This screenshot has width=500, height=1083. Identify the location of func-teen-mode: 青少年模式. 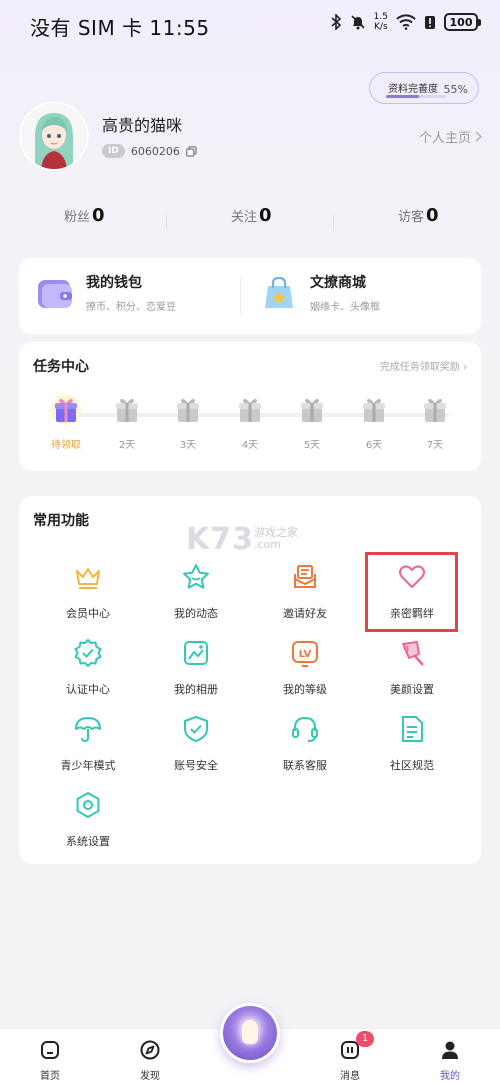
(88, 743).